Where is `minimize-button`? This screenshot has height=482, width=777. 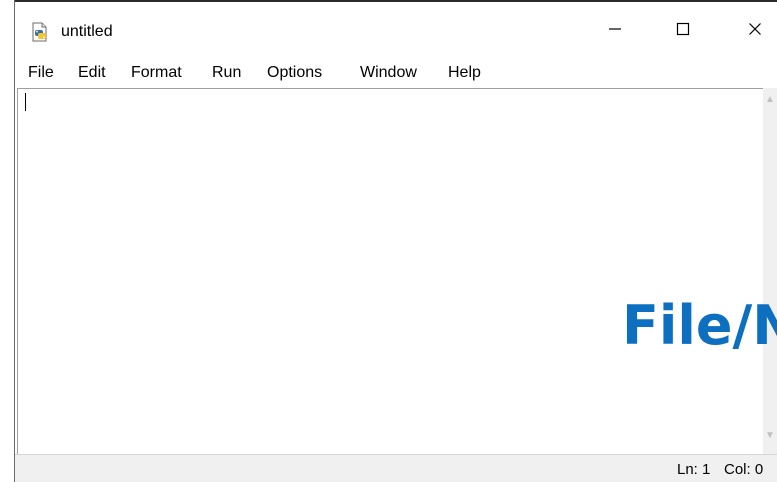 minimize-button is located at coordinates (615, 31).